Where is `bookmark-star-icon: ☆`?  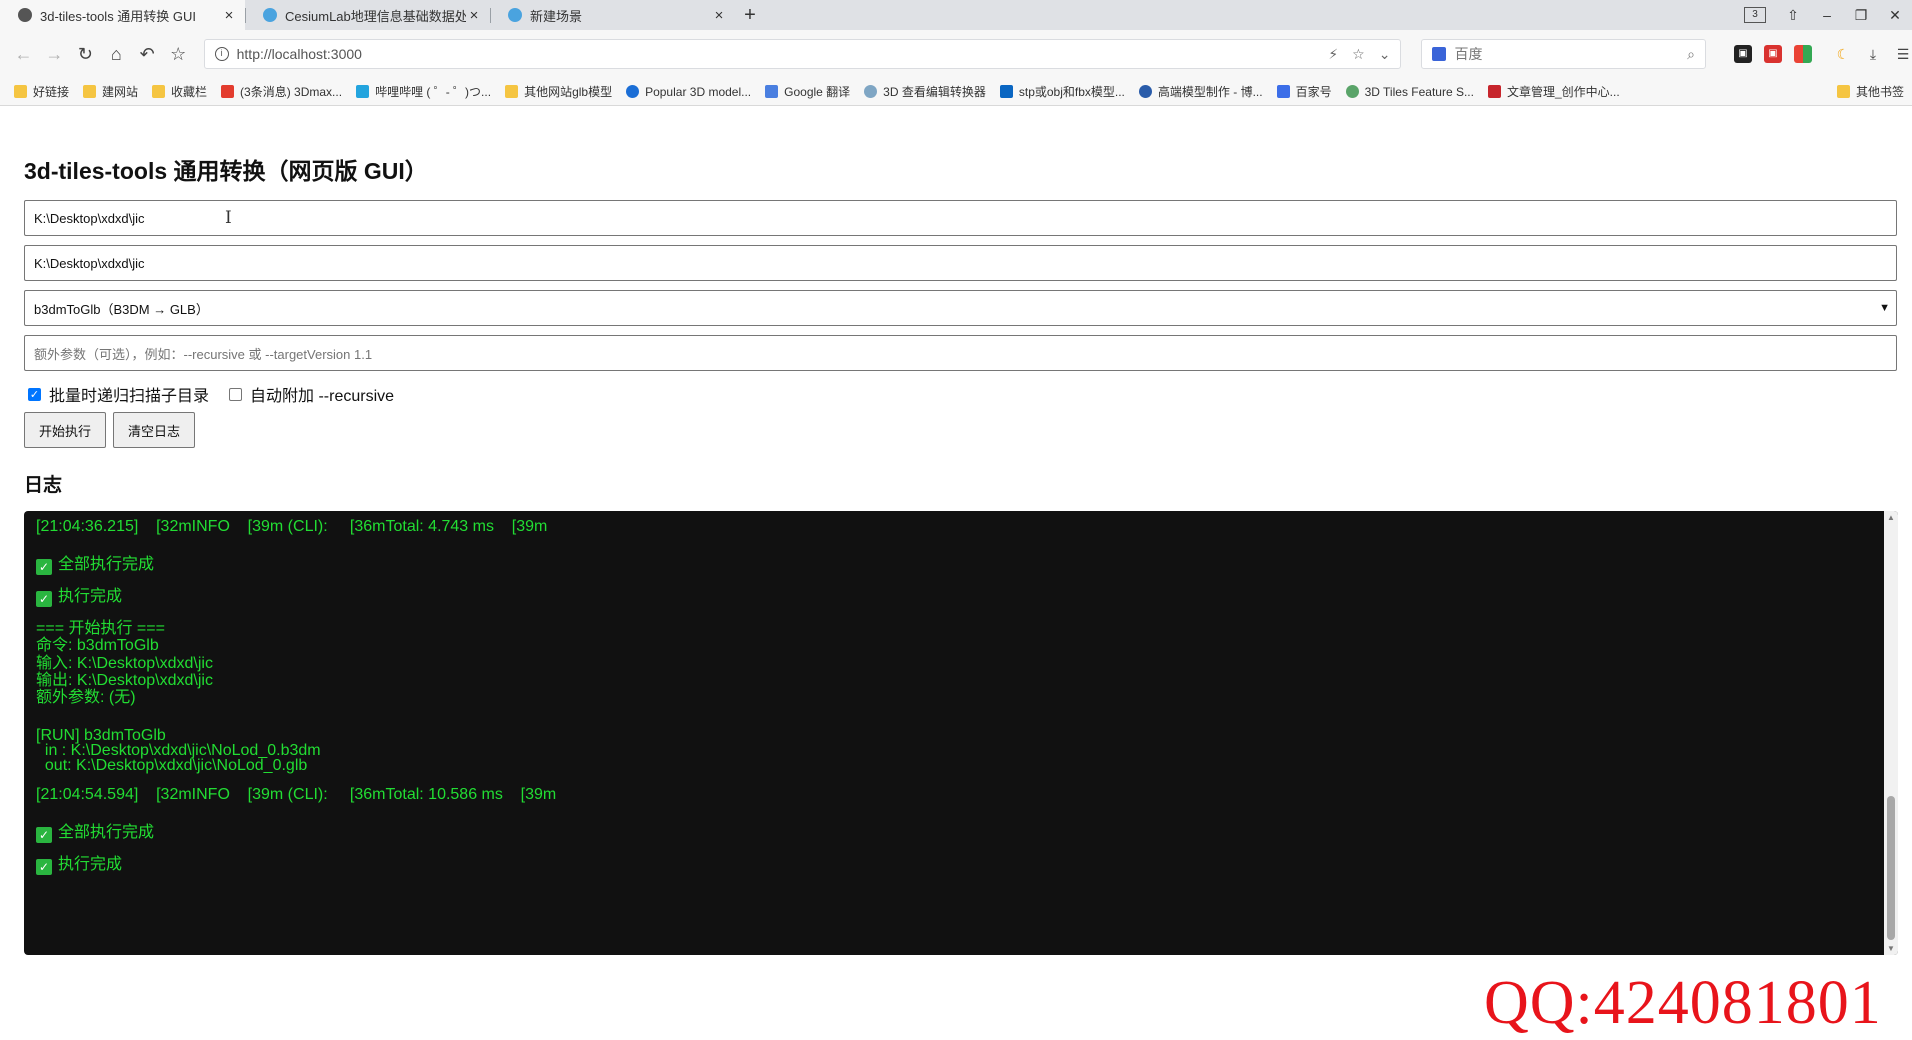
bookmark-star-icon: ☆ is located at coordinates (178, 54).